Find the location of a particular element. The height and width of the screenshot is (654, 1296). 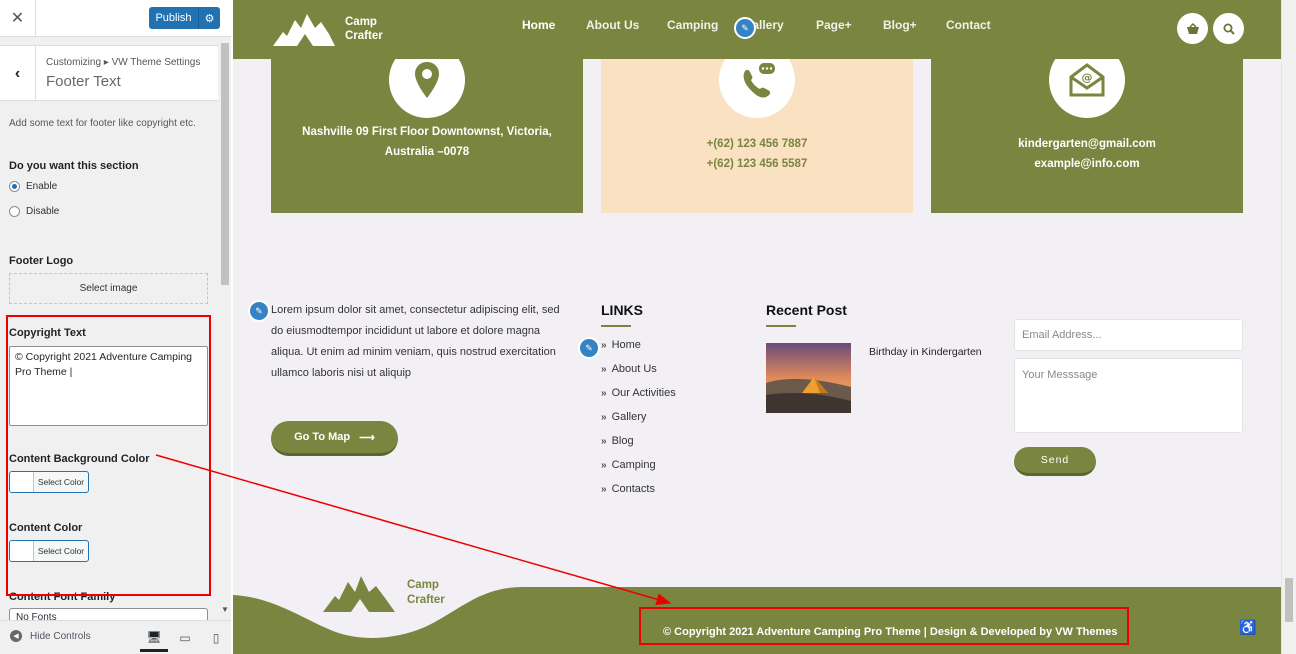

phone-line: +(62) 123 456 5587 is located at coordinates (757, 164).